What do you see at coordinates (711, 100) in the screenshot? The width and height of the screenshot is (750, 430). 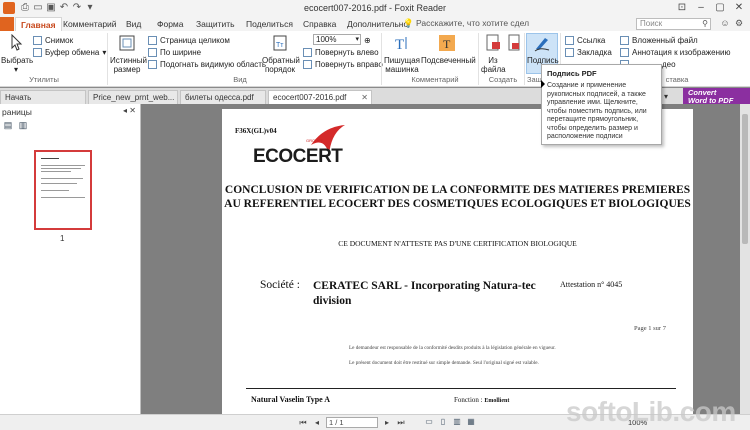 I see `convert-line-2: Word to PDF` at bounding box center [711, 100].